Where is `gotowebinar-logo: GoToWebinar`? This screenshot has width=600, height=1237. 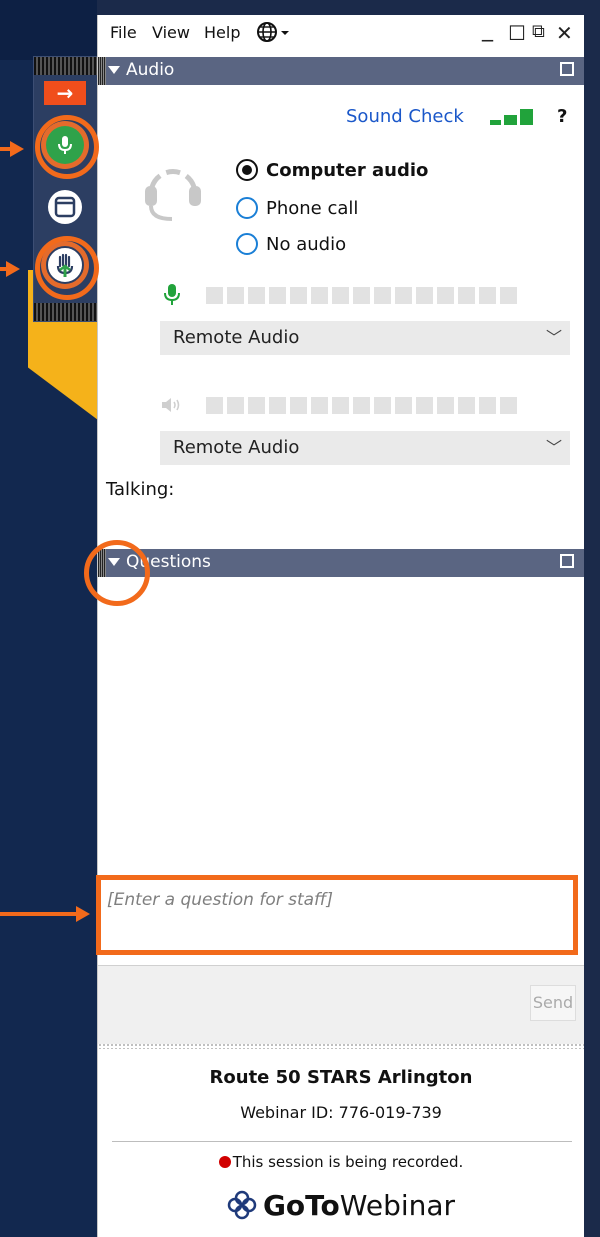
gotowebinar-logo: GoToWebinar is located at coordinates (341, 1205).